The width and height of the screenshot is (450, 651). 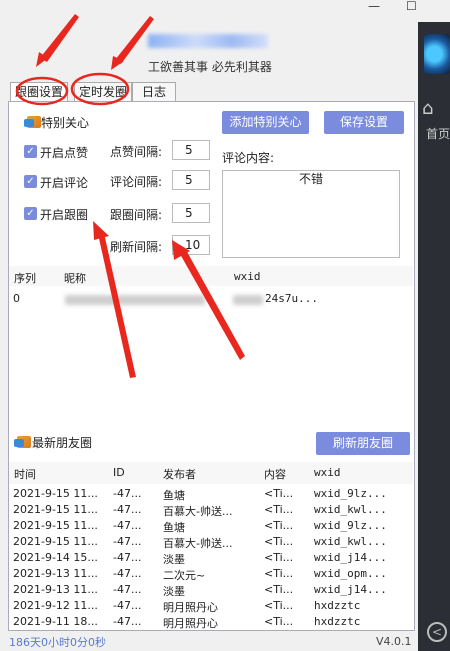 I want to click on back-icon: <, so click(x=437, y=632).